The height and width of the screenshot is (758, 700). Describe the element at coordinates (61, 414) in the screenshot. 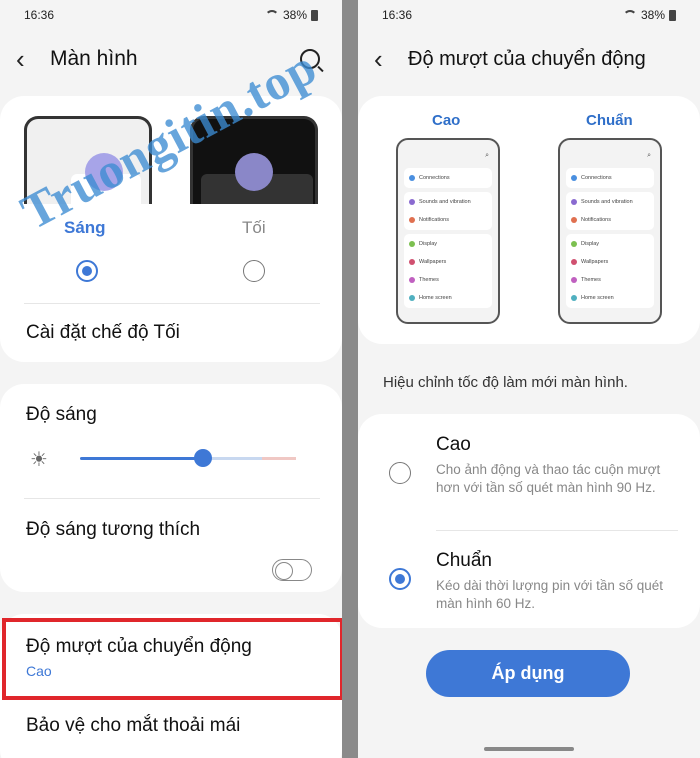

I see `brightness-label: Độ sáng` at that location.